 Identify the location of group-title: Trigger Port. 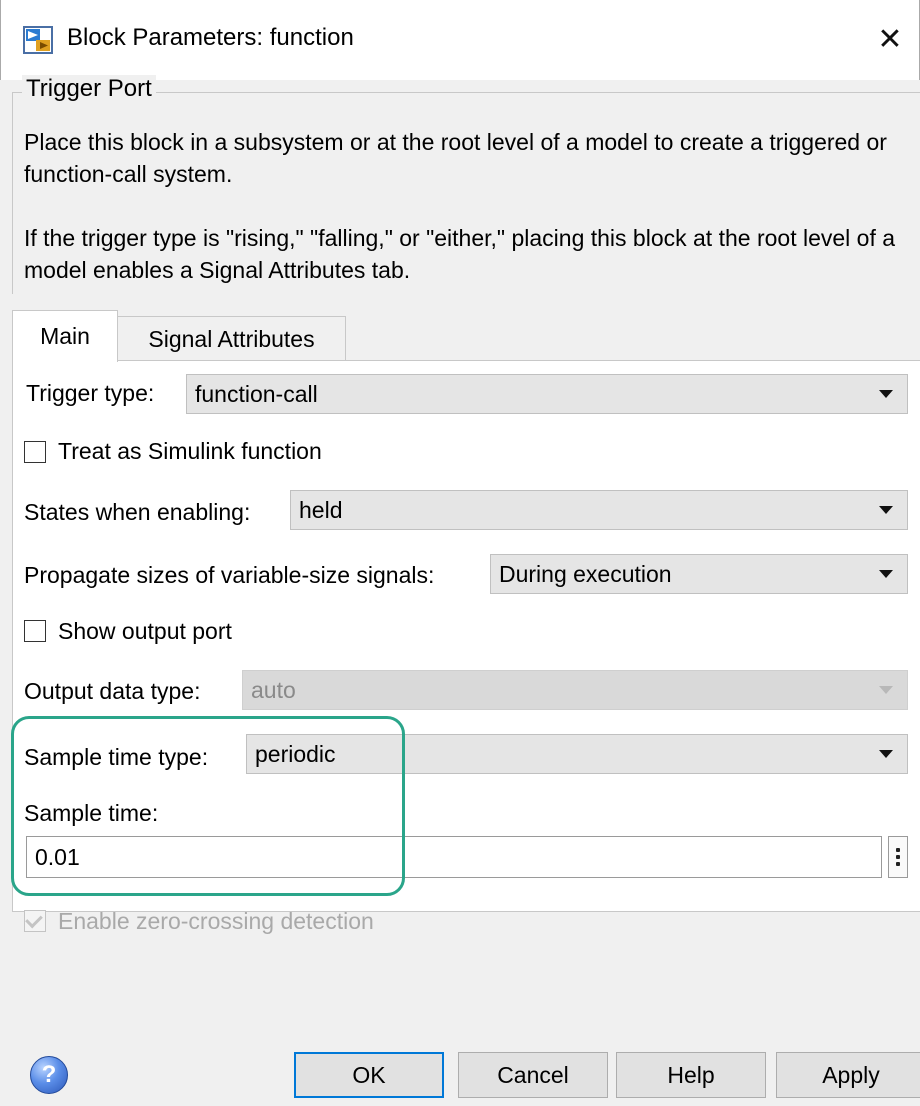
(89, 89).